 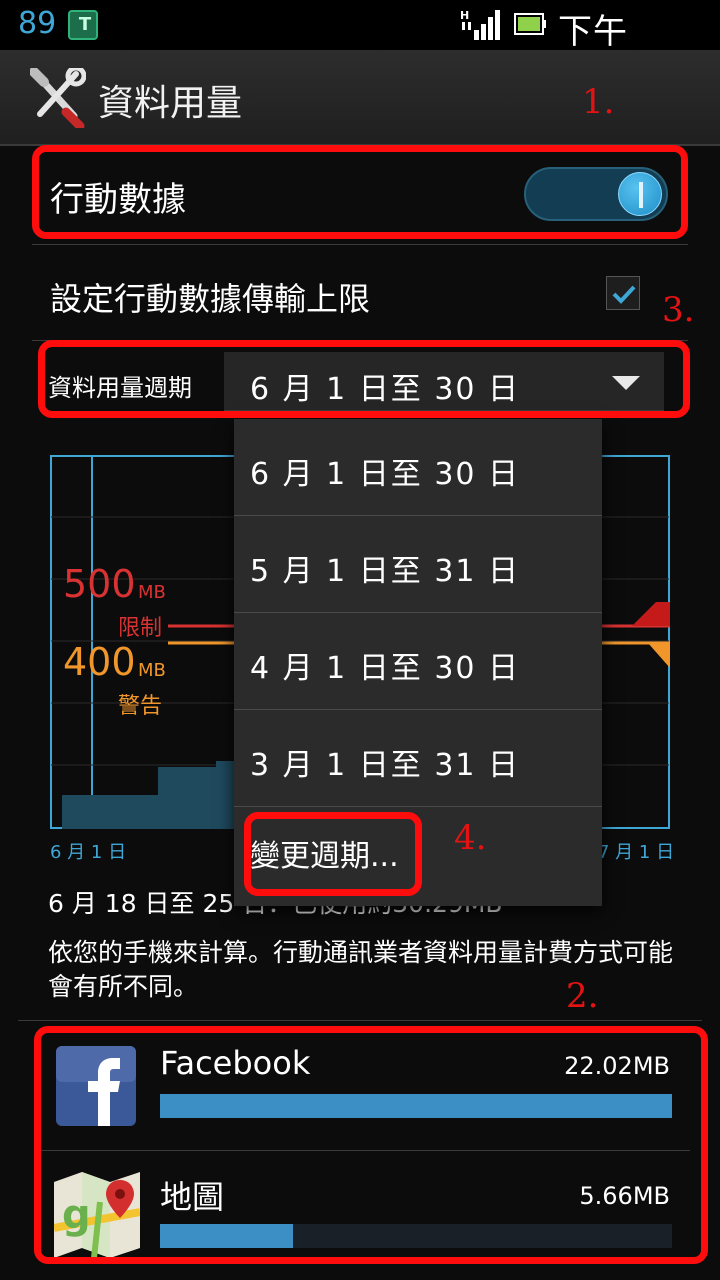 What do you see at coordinates (99, 584) in the screenshot?
I see `limit-value: 500` at bounding box center [99, 584].